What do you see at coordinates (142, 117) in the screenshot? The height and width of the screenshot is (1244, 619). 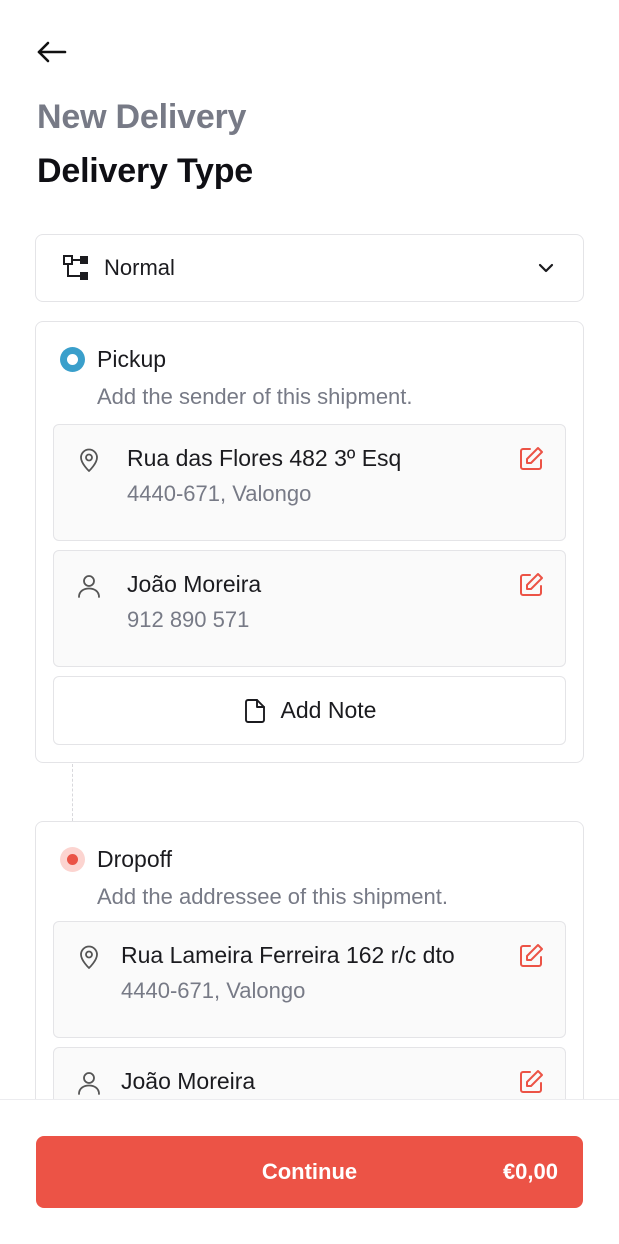 I see `page-subtitle: New Delivery` at bounding box center [142, 117].